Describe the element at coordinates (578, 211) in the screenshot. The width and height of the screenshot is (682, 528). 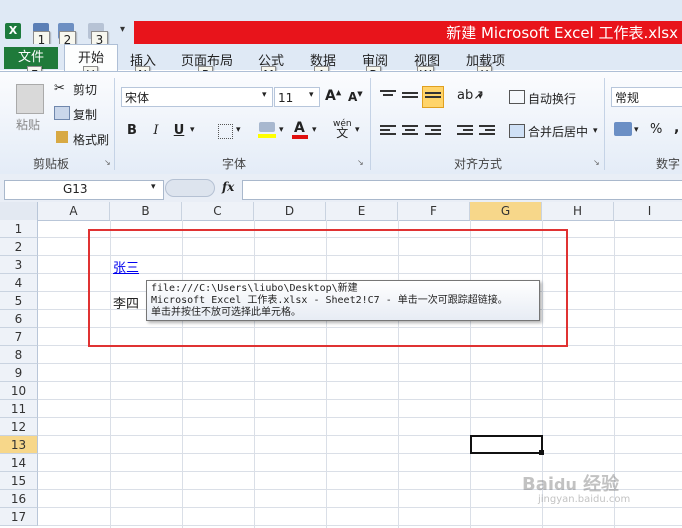
I see `column-header-h: H` at that location.